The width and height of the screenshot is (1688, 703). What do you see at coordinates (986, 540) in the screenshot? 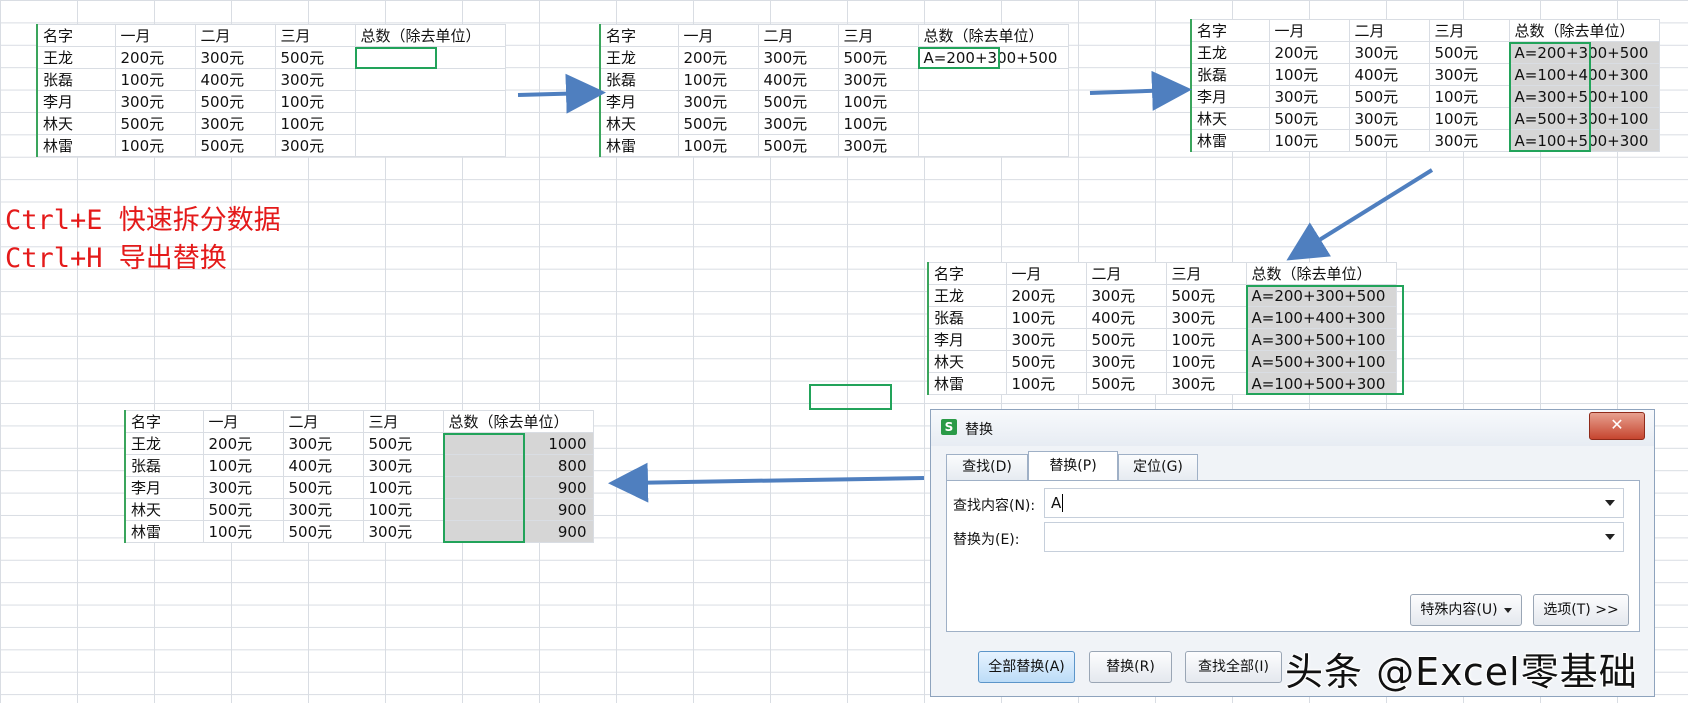
I see `replace-label: 替换为(E):` at bounding box center [986, 540].